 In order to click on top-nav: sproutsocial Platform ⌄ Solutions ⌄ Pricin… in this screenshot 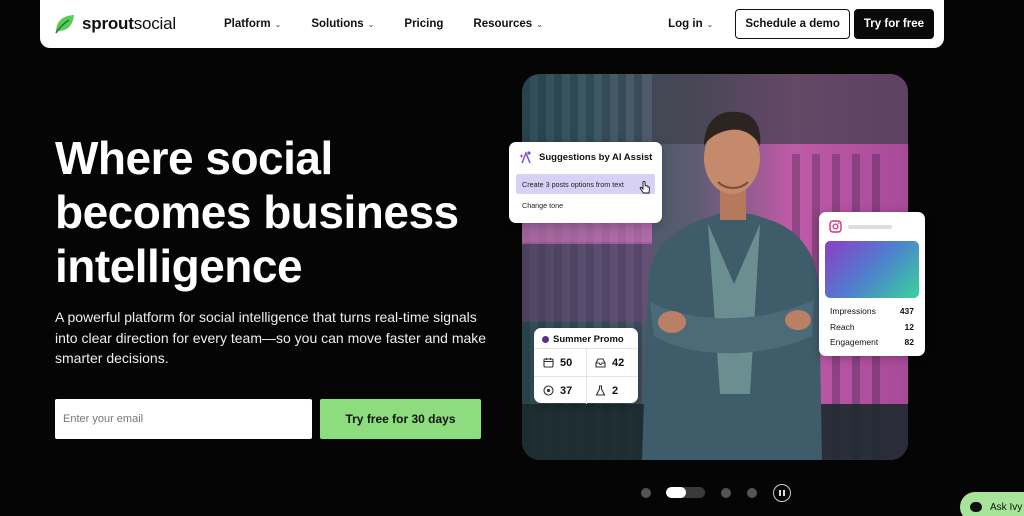, I will do `click(492, 24)`.